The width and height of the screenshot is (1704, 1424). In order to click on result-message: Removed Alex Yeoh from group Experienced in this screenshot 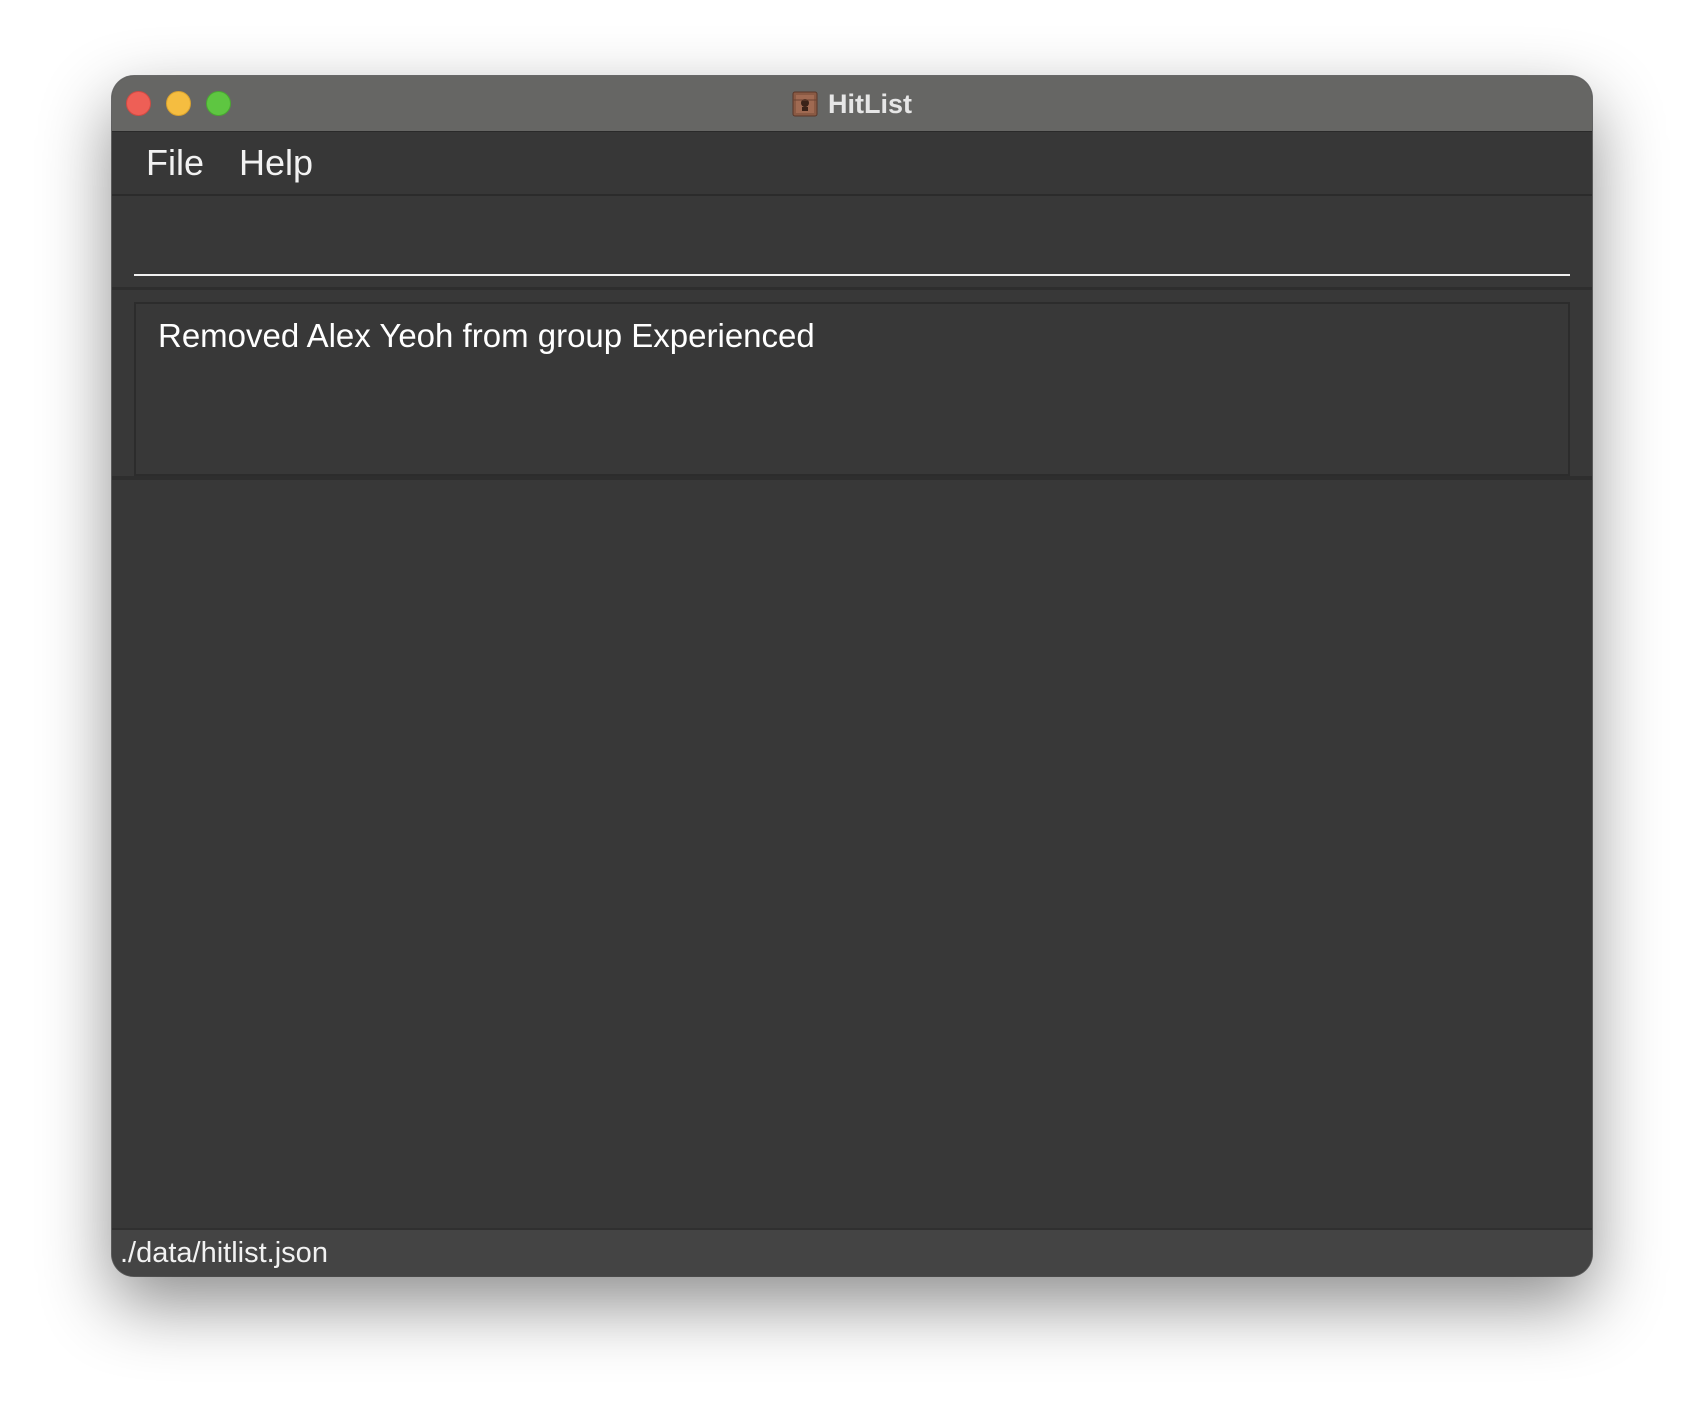, I will do `click(486, 335)`.